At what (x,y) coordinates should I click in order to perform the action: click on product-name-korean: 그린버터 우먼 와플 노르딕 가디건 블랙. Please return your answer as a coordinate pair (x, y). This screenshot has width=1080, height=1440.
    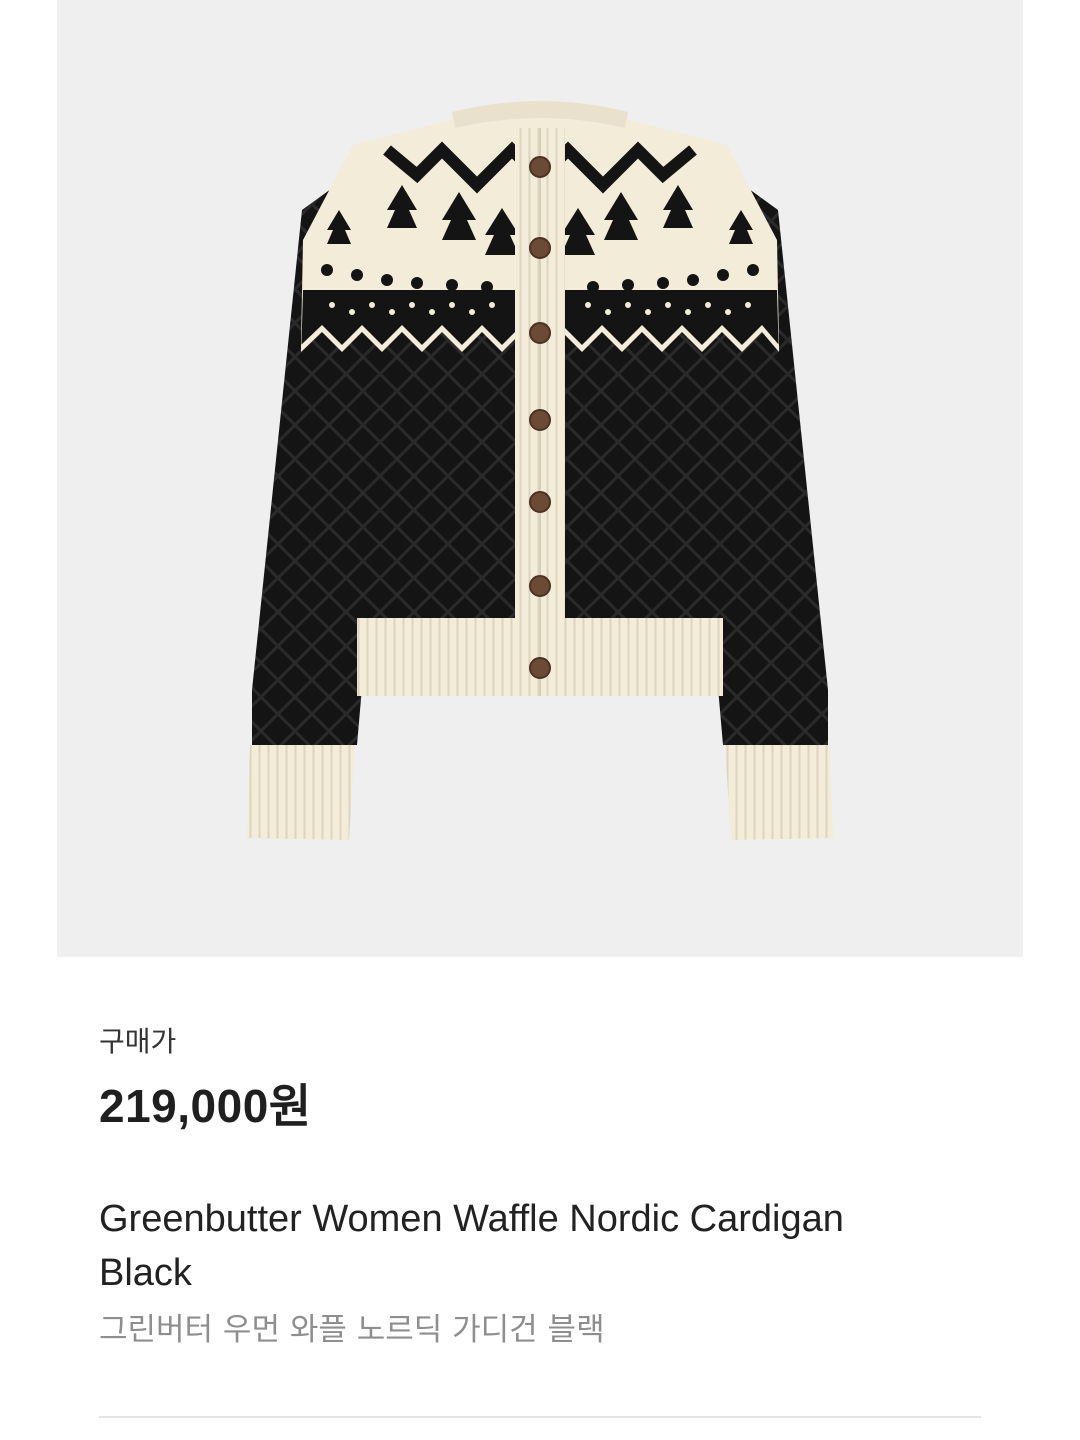
    Looking at the image, I should click on (352, 1330).